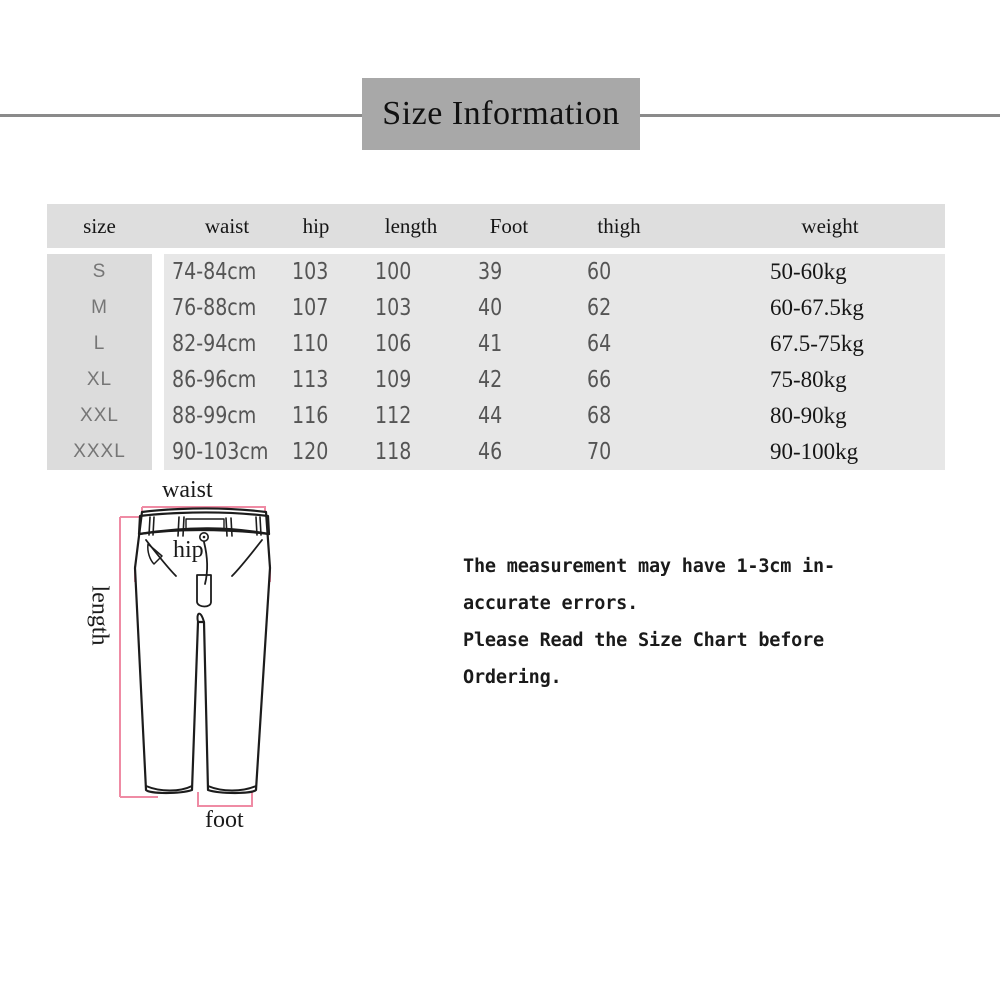 This screenshot has width=1000, height=1000. Describe the element at coordinates (99, 271) in the screenshot. I see `cell-size: S` at that location.